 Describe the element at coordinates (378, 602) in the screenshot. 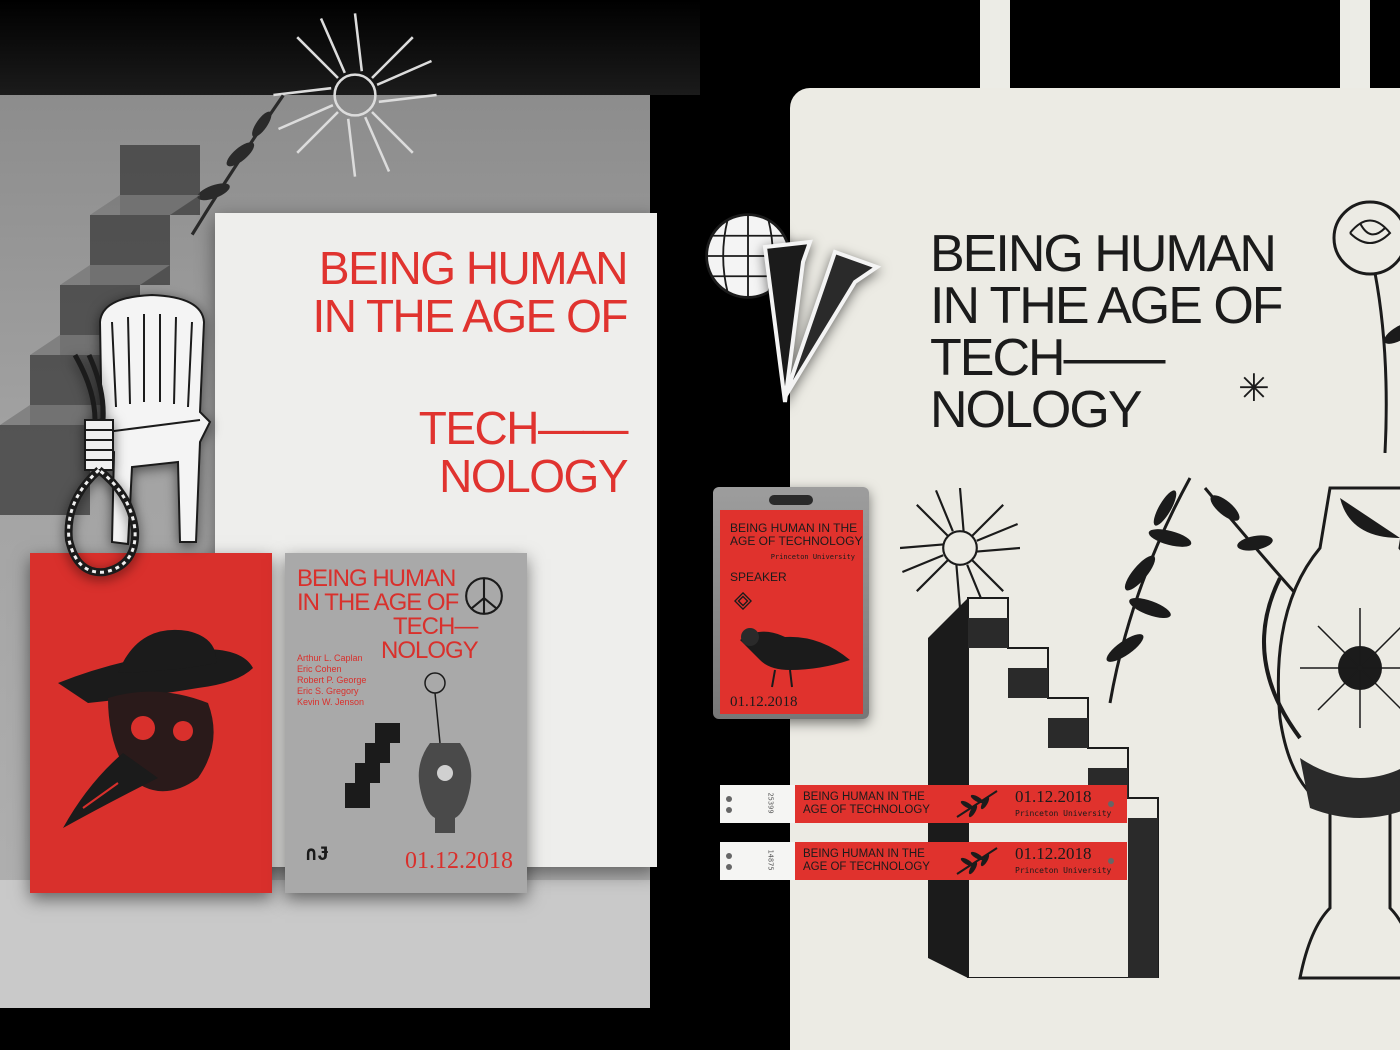

I see `flyer-title-line-2: IN THE AGE OF` at that location.